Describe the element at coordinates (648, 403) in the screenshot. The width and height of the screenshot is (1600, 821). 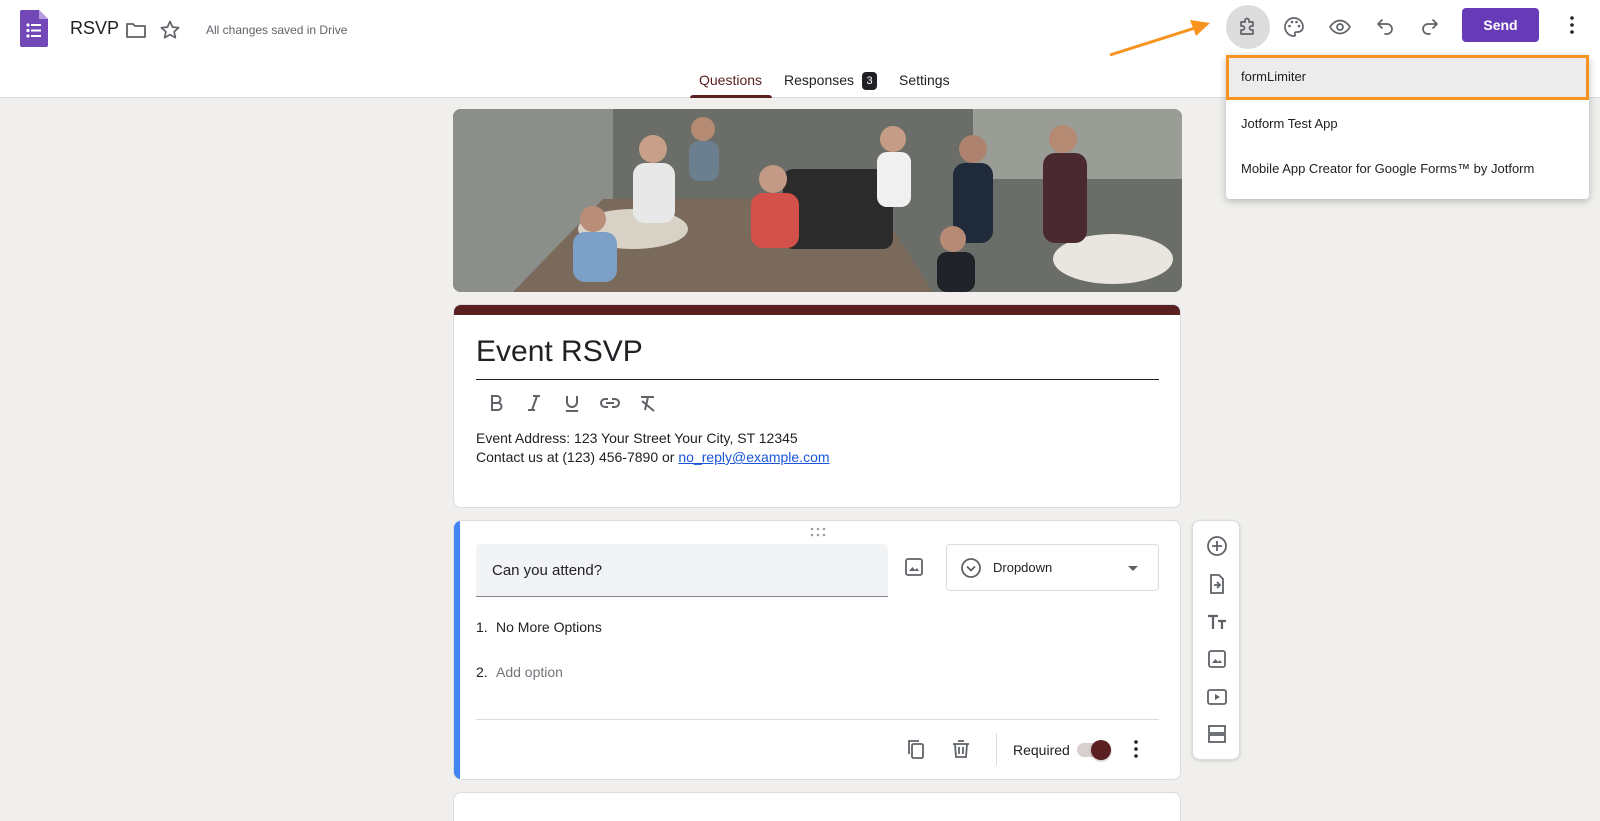
I see `clear-format-icon` at that location.